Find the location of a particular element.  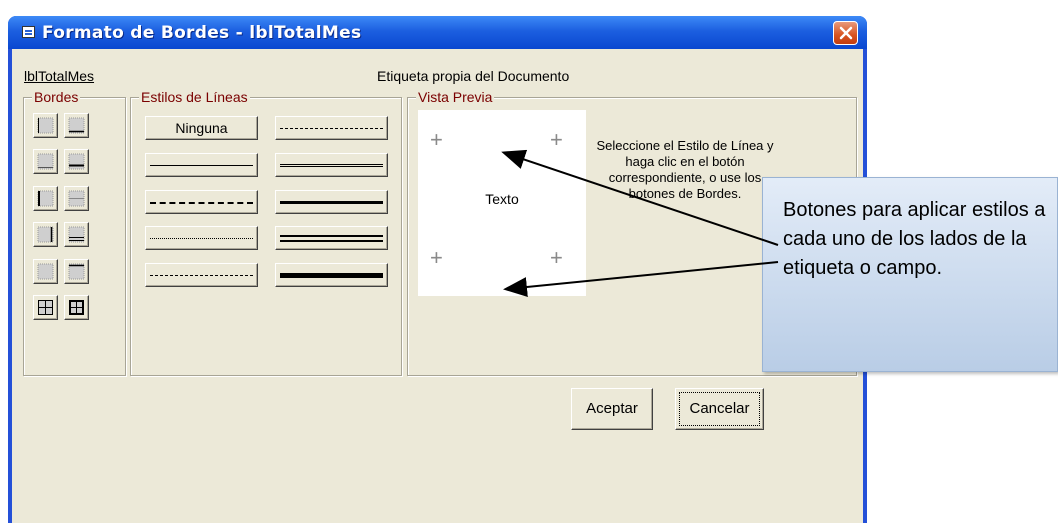

arrow-to-bottom-border is located at coordinates (641, 279).